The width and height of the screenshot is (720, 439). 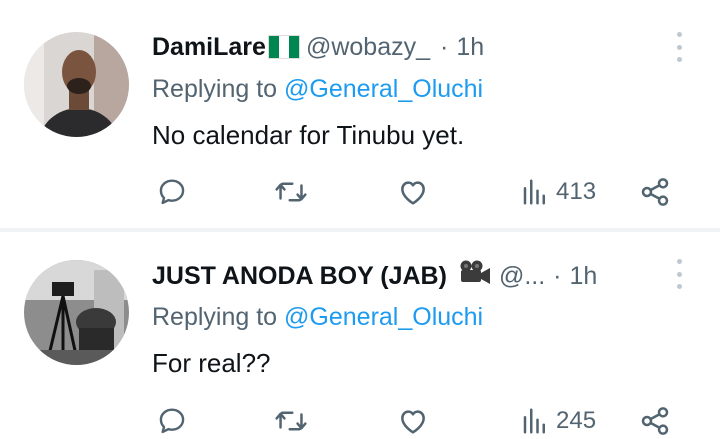 What do you see at coordinates (283, 47) in the screenshot?
I see `nigeria-flag-icon` at bounding box center [283, 47].